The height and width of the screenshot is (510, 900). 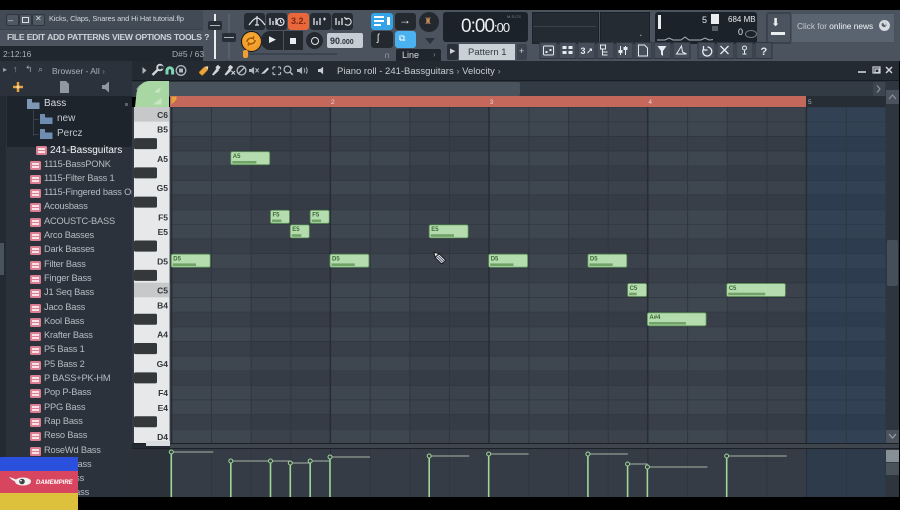 I want to click on svg-text: 5, so click(x=810, y=102).